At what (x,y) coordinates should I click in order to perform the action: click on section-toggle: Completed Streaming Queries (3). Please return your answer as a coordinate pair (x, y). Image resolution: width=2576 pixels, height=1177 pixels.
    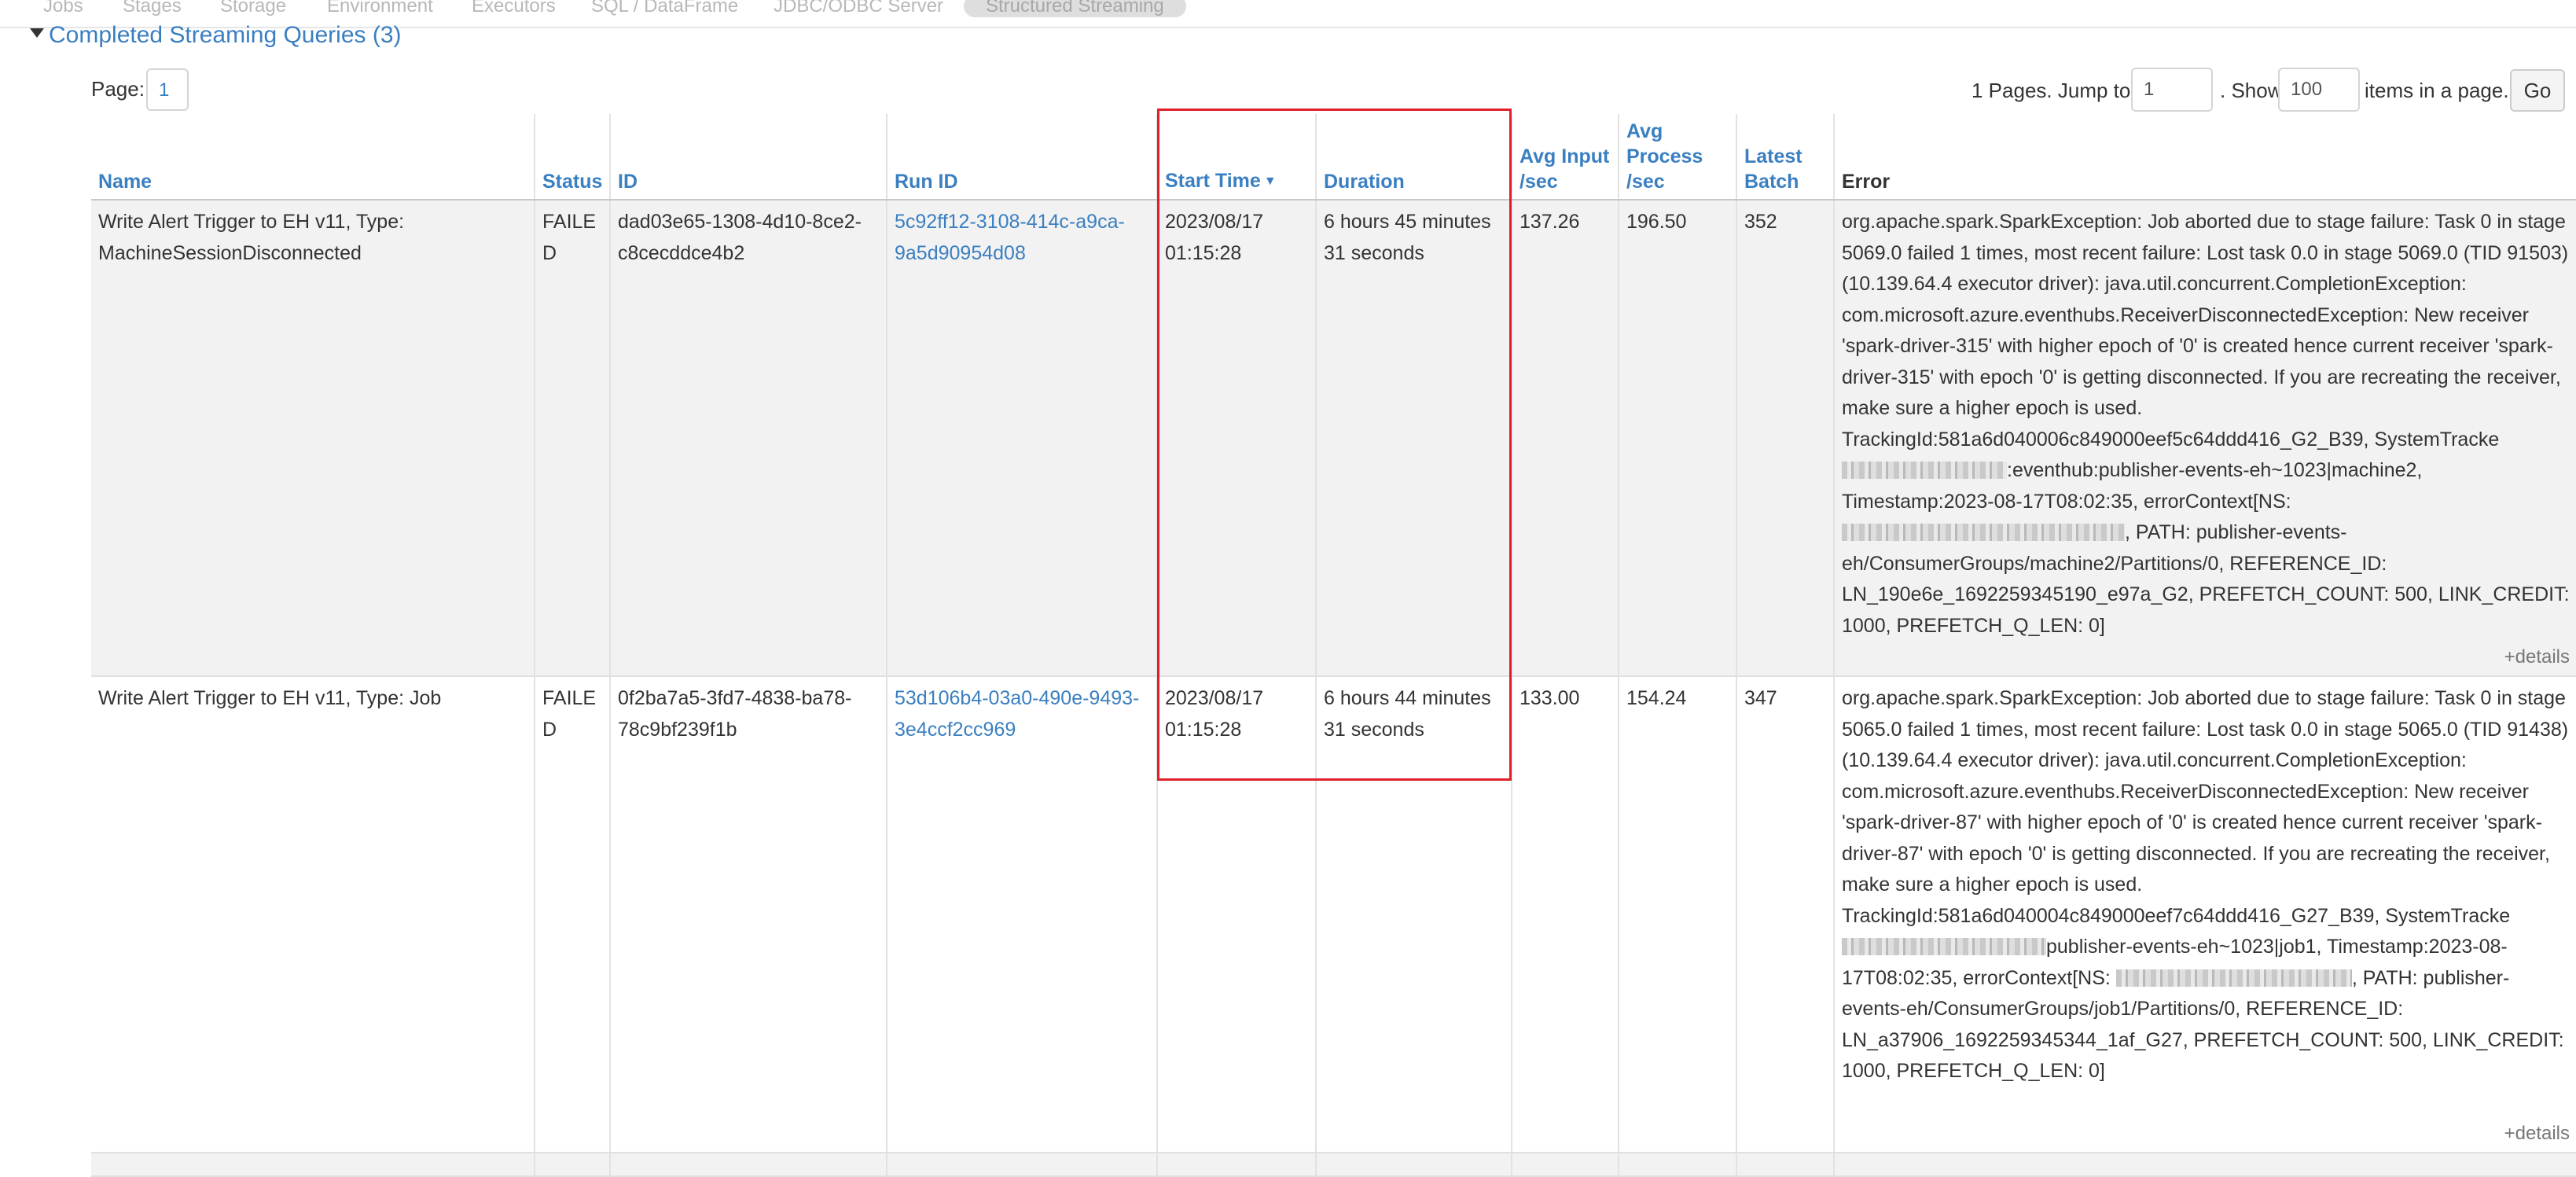
    Looking at the image, I should click on (216, 35).